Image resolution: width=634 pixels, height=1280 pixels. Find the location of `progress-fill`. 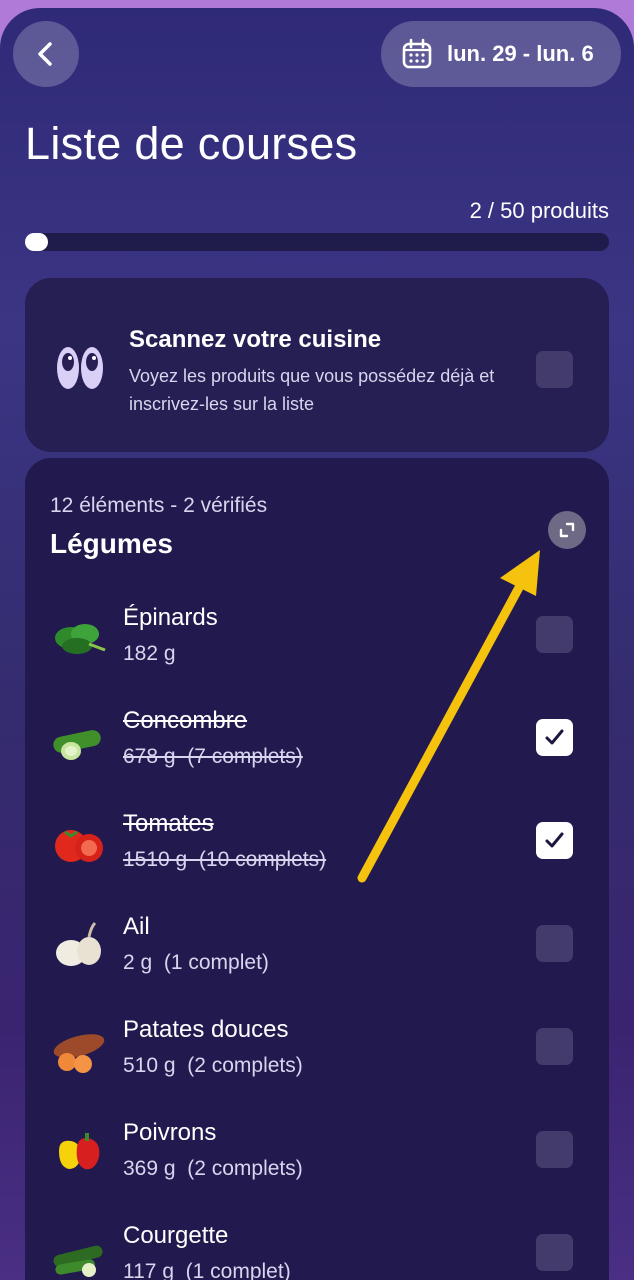

progress-fill is located at coordinates (37, 242).